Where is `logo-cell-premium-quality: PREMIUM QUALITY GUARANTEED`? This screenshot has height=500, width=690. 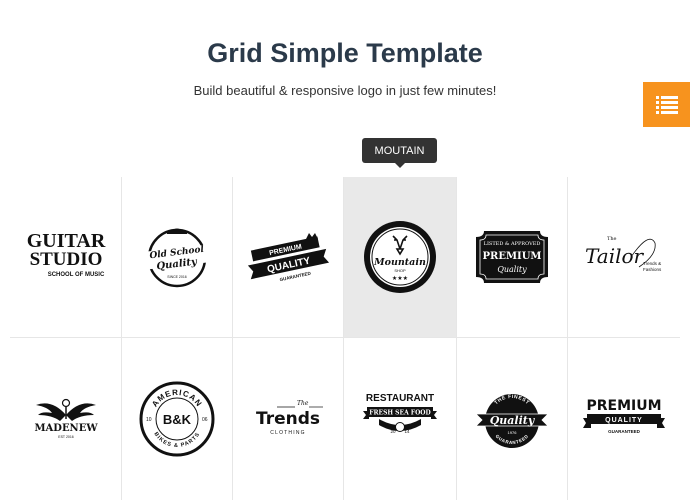 logo-cell-premium-quality: PREMIUM QUALITY GUARANTEED is located at coordinates (624, 419).